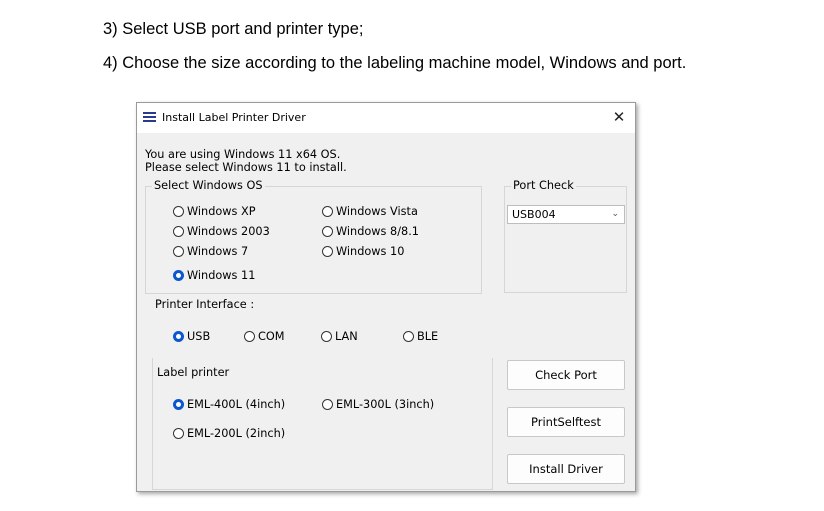 This screenshot has width=824, height=511. What do you see at coordinates (229, 434) in the screenshot?
I see `radio-eml-200l: EML-200L (2inch)` at bounding box center [229, 434].